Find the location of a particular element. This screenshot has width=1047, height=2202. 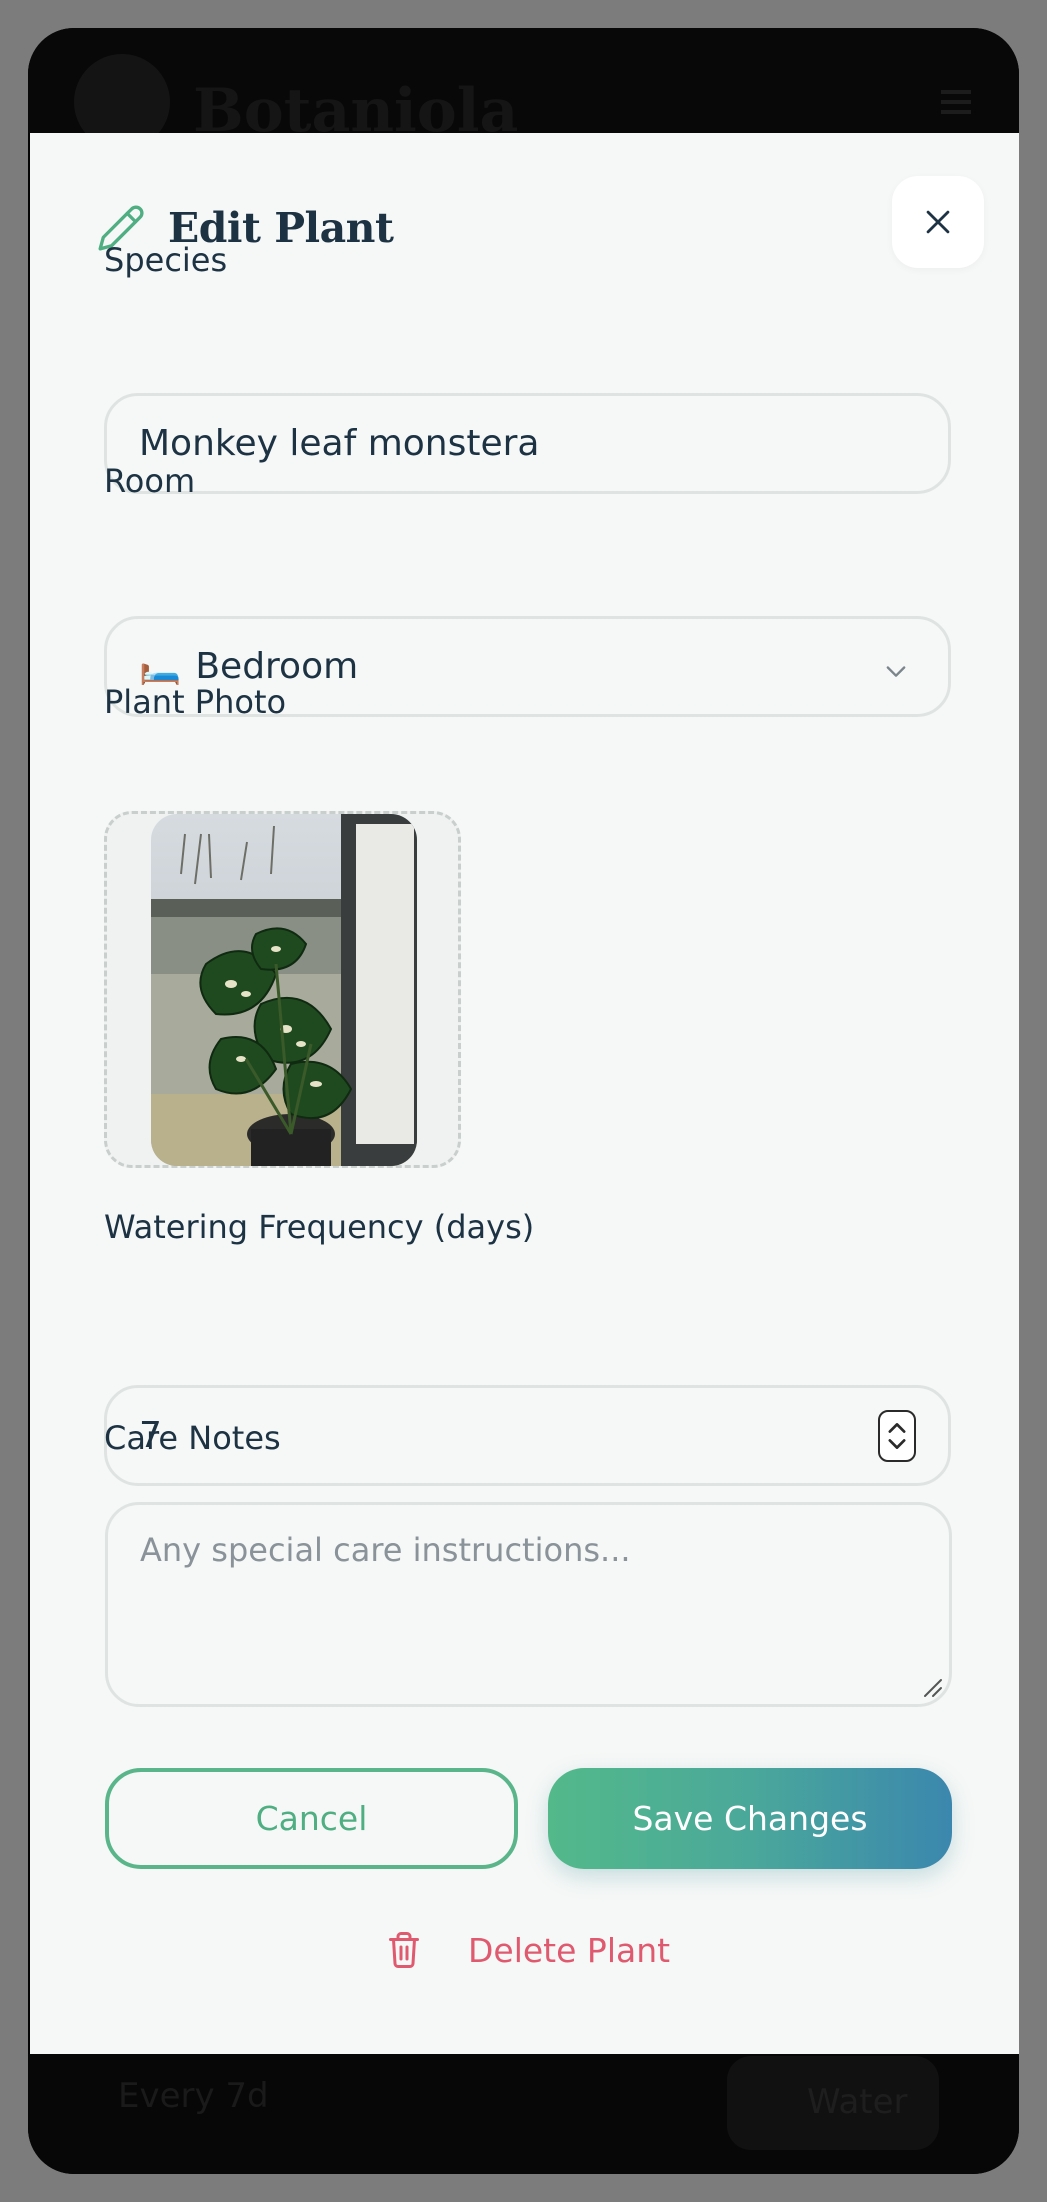

footer-water-button: Water is located at coordinates (833, 2103).